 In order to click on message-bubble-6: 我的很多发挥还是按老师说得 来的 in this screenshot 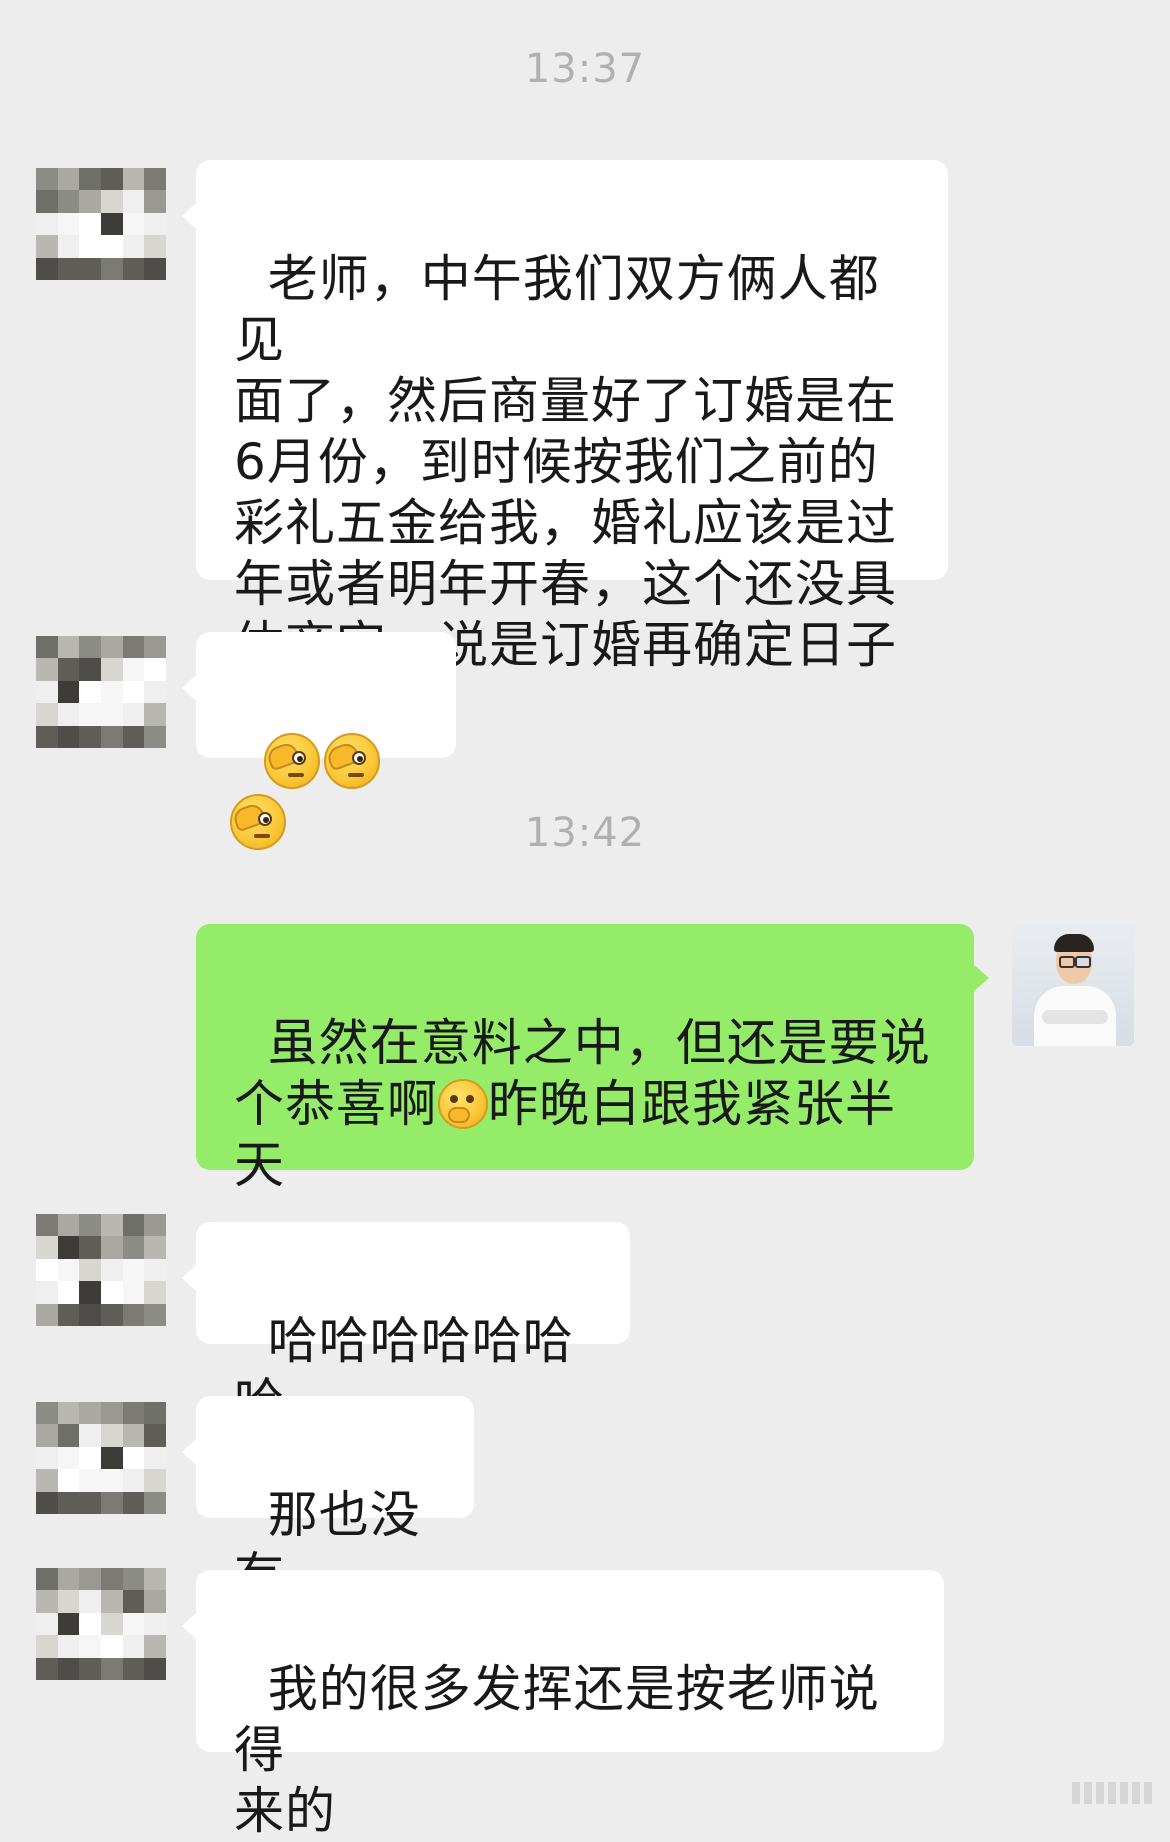, I will do `click(563, 1705)`.